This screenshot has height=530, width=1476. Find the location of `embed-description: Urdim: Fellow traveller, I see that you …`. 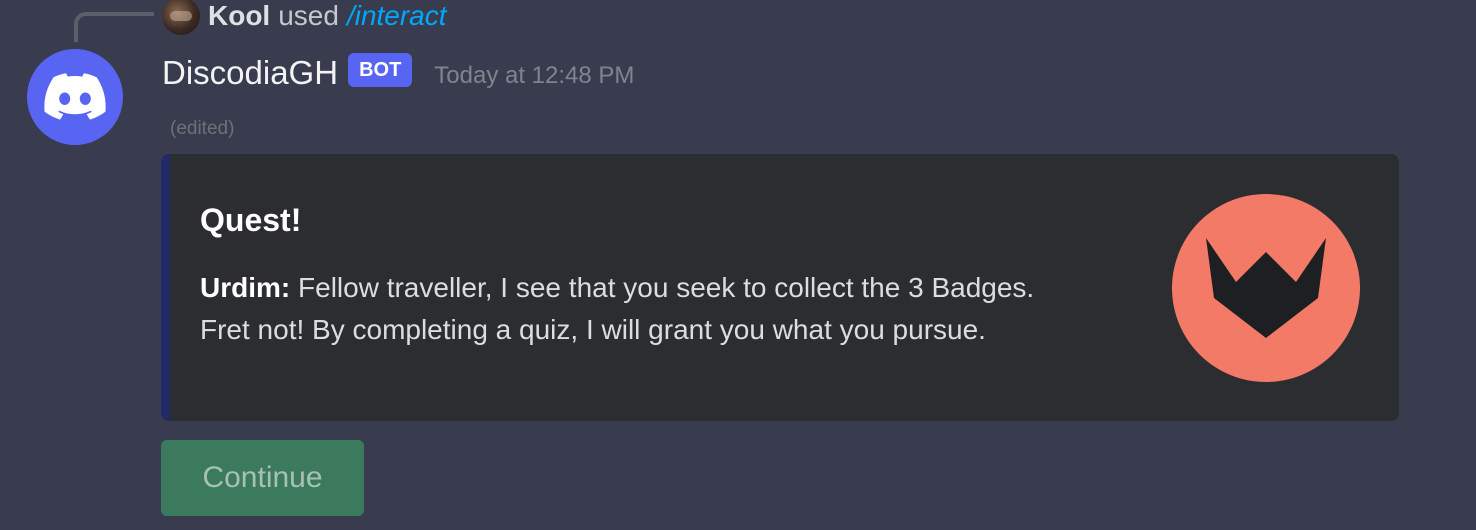

embed-description: Urdim: Fellow traveller, I see that you … is located at coordinates (670, 309).